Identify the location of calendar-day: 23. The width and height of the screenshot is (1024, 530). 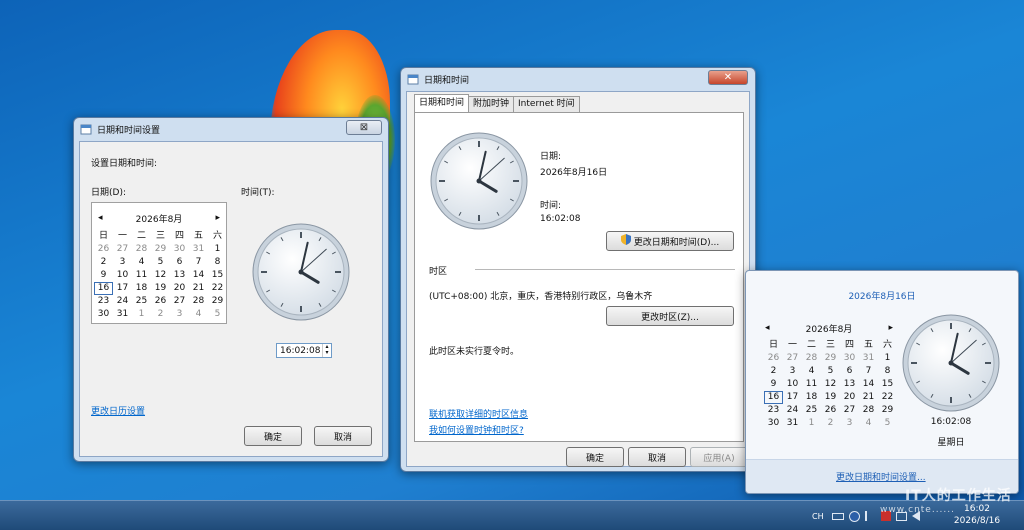
(103, 301).